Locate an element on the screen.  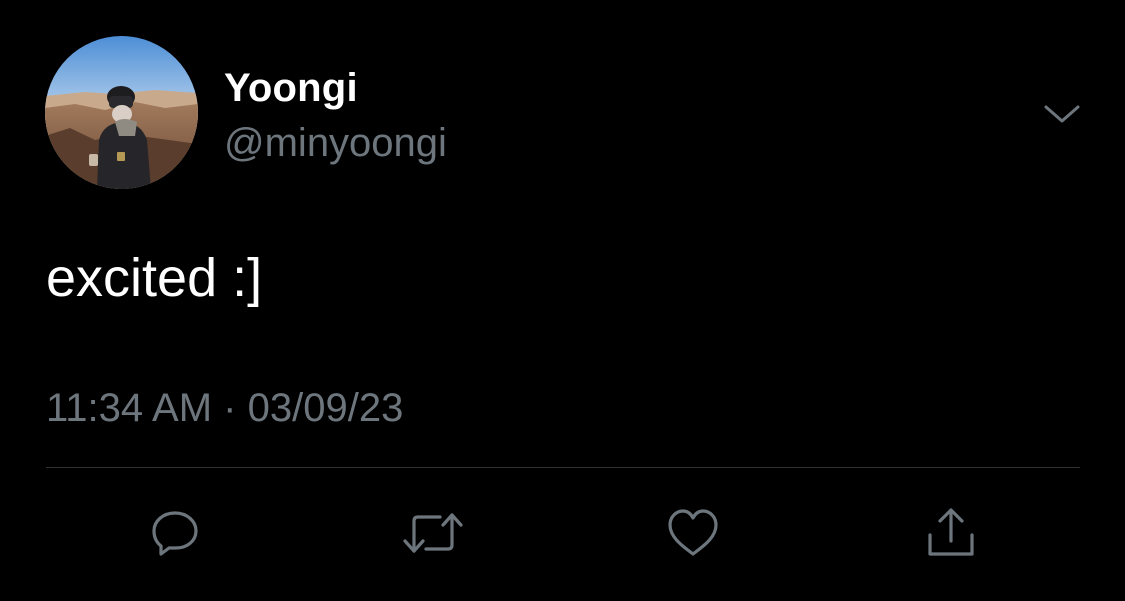
tweet-actions is located at coordinates (562, 533).